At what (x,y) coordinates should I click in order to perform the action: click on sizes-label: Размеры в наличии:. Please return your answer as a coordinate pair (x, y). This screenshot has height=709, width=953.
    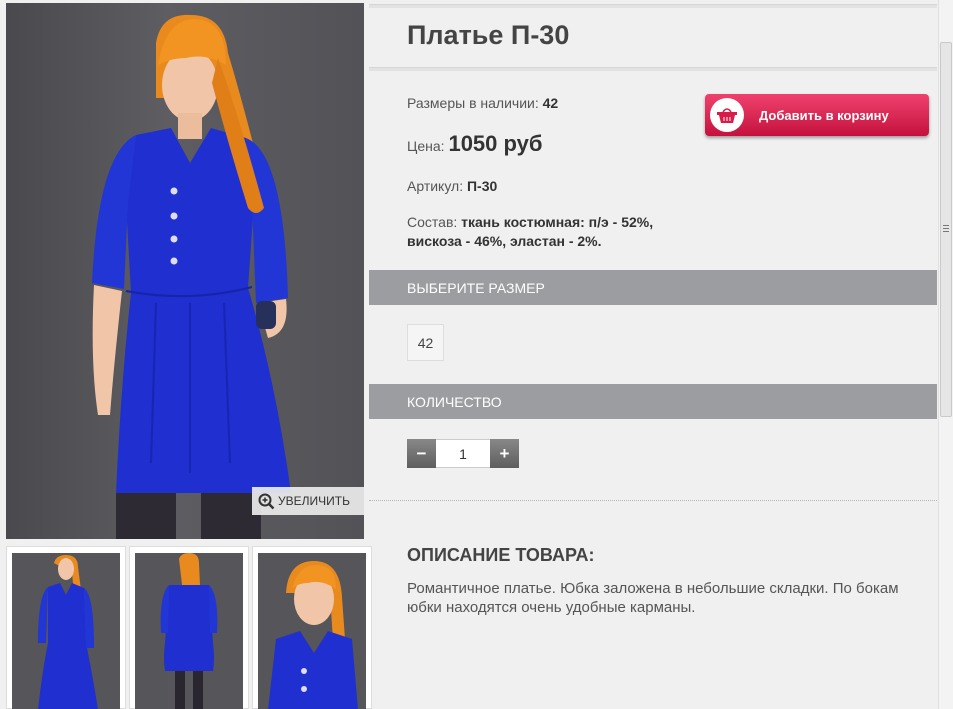
    Looking at the image, I should click on (473, 103).